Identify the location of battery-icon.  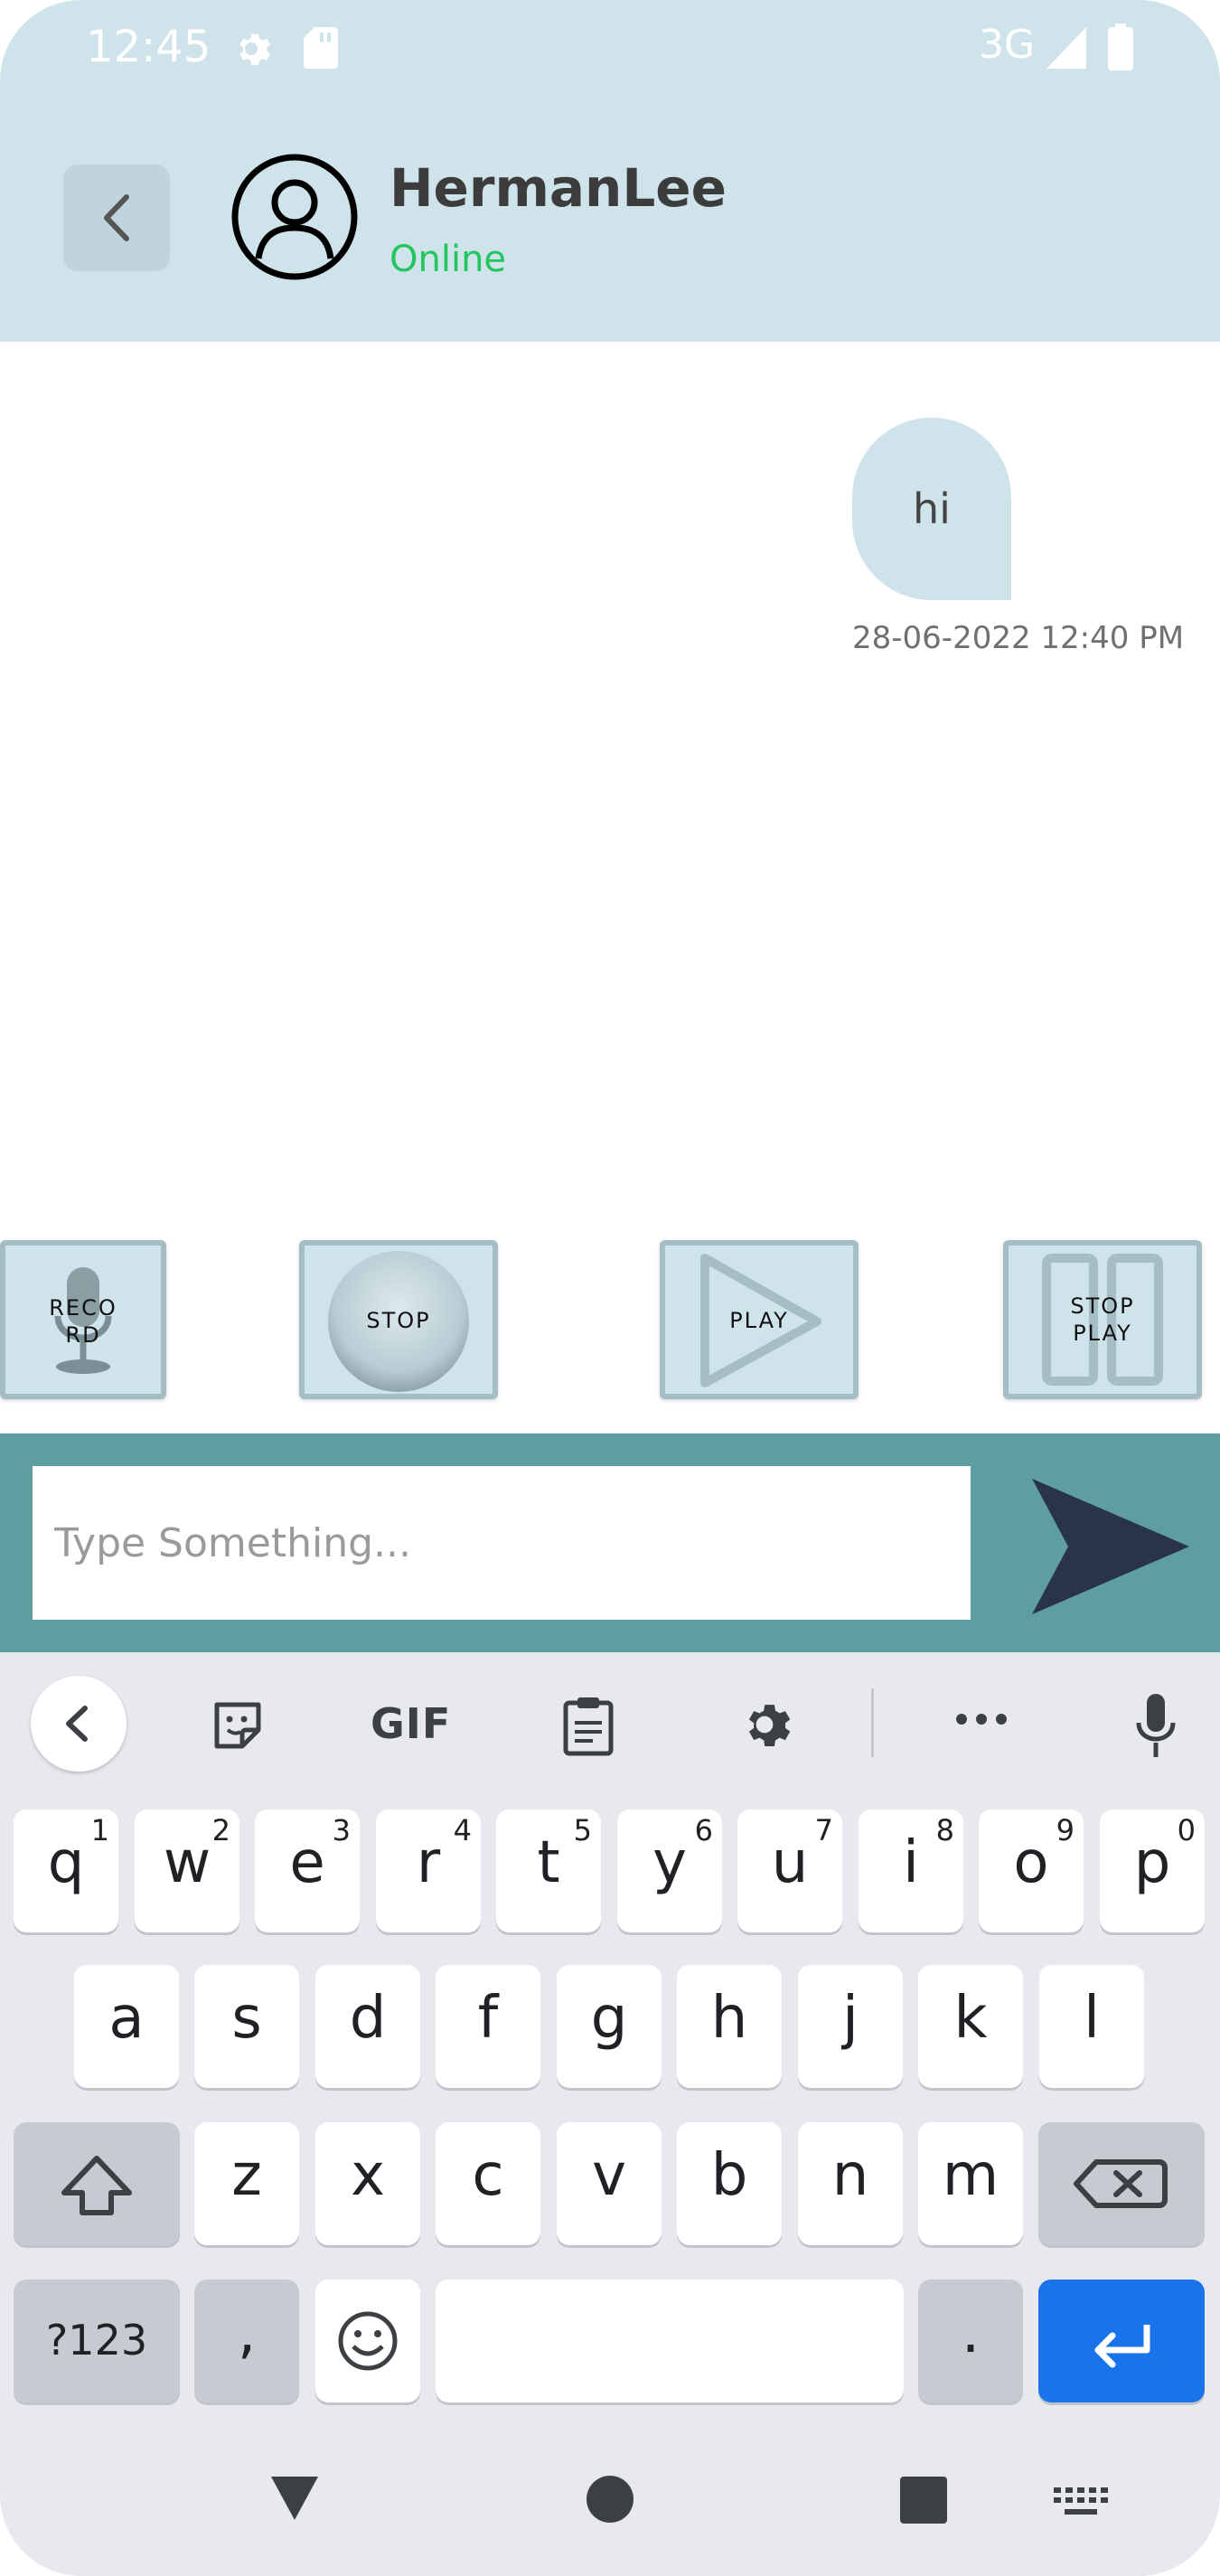
(1120, 47).